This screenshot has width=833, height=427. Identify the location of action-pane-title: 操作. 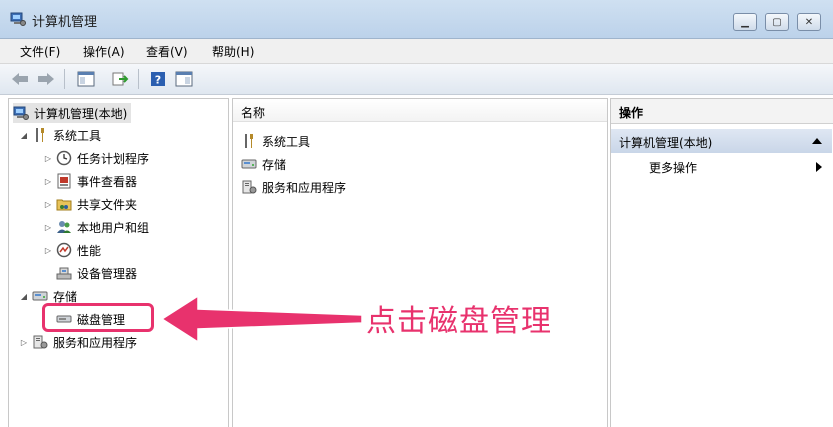
(631, 113).